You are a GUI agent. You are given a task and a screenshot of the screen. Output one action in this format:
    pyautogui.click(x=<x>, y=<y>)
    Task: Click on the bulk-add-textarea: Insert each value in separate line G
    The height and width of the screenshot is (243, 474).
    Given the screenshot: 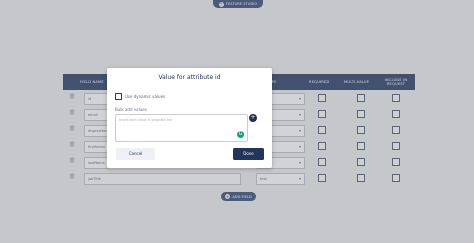 What is the action you would take?
    pyautogui.click(x=181, y=128)
    